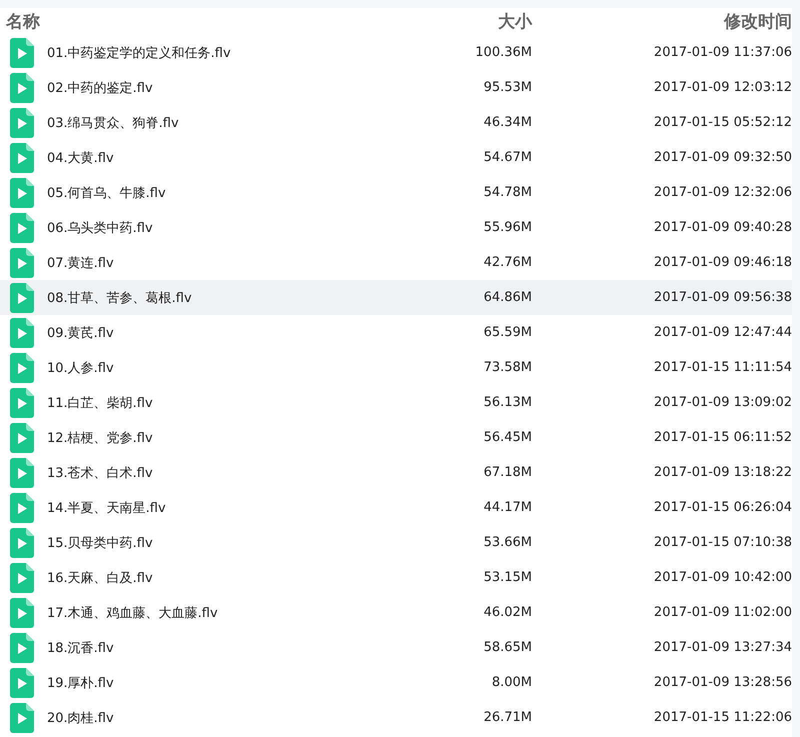 The height and width of the screenshot is (737, 800). What do you see at coordinates (80, 648) in the screenshot?
I see `file-name: 18.沉香.flv` at bounding box center [80, 648].